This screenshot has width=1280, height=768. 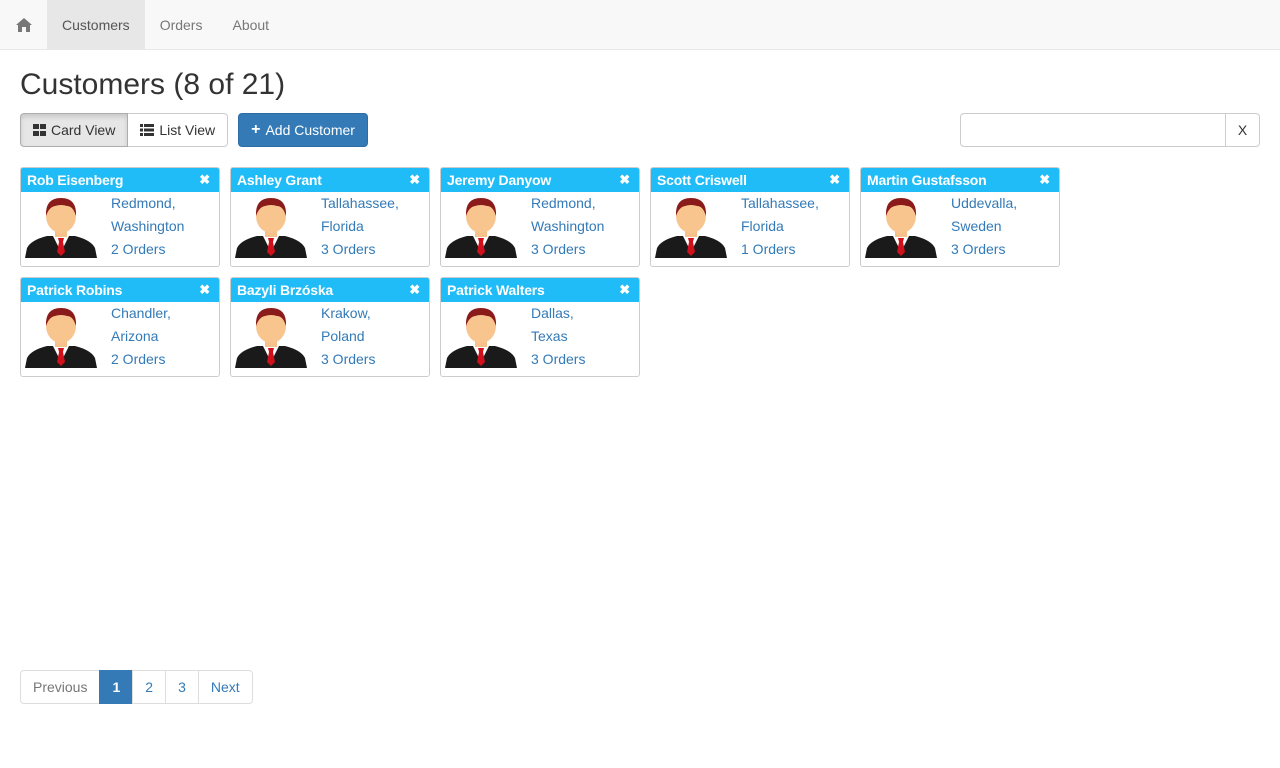 What do you see at coordinates (1243, 130) in the screenshot?
I see `clear-search-button: X` at bounding box center [1243, 130].